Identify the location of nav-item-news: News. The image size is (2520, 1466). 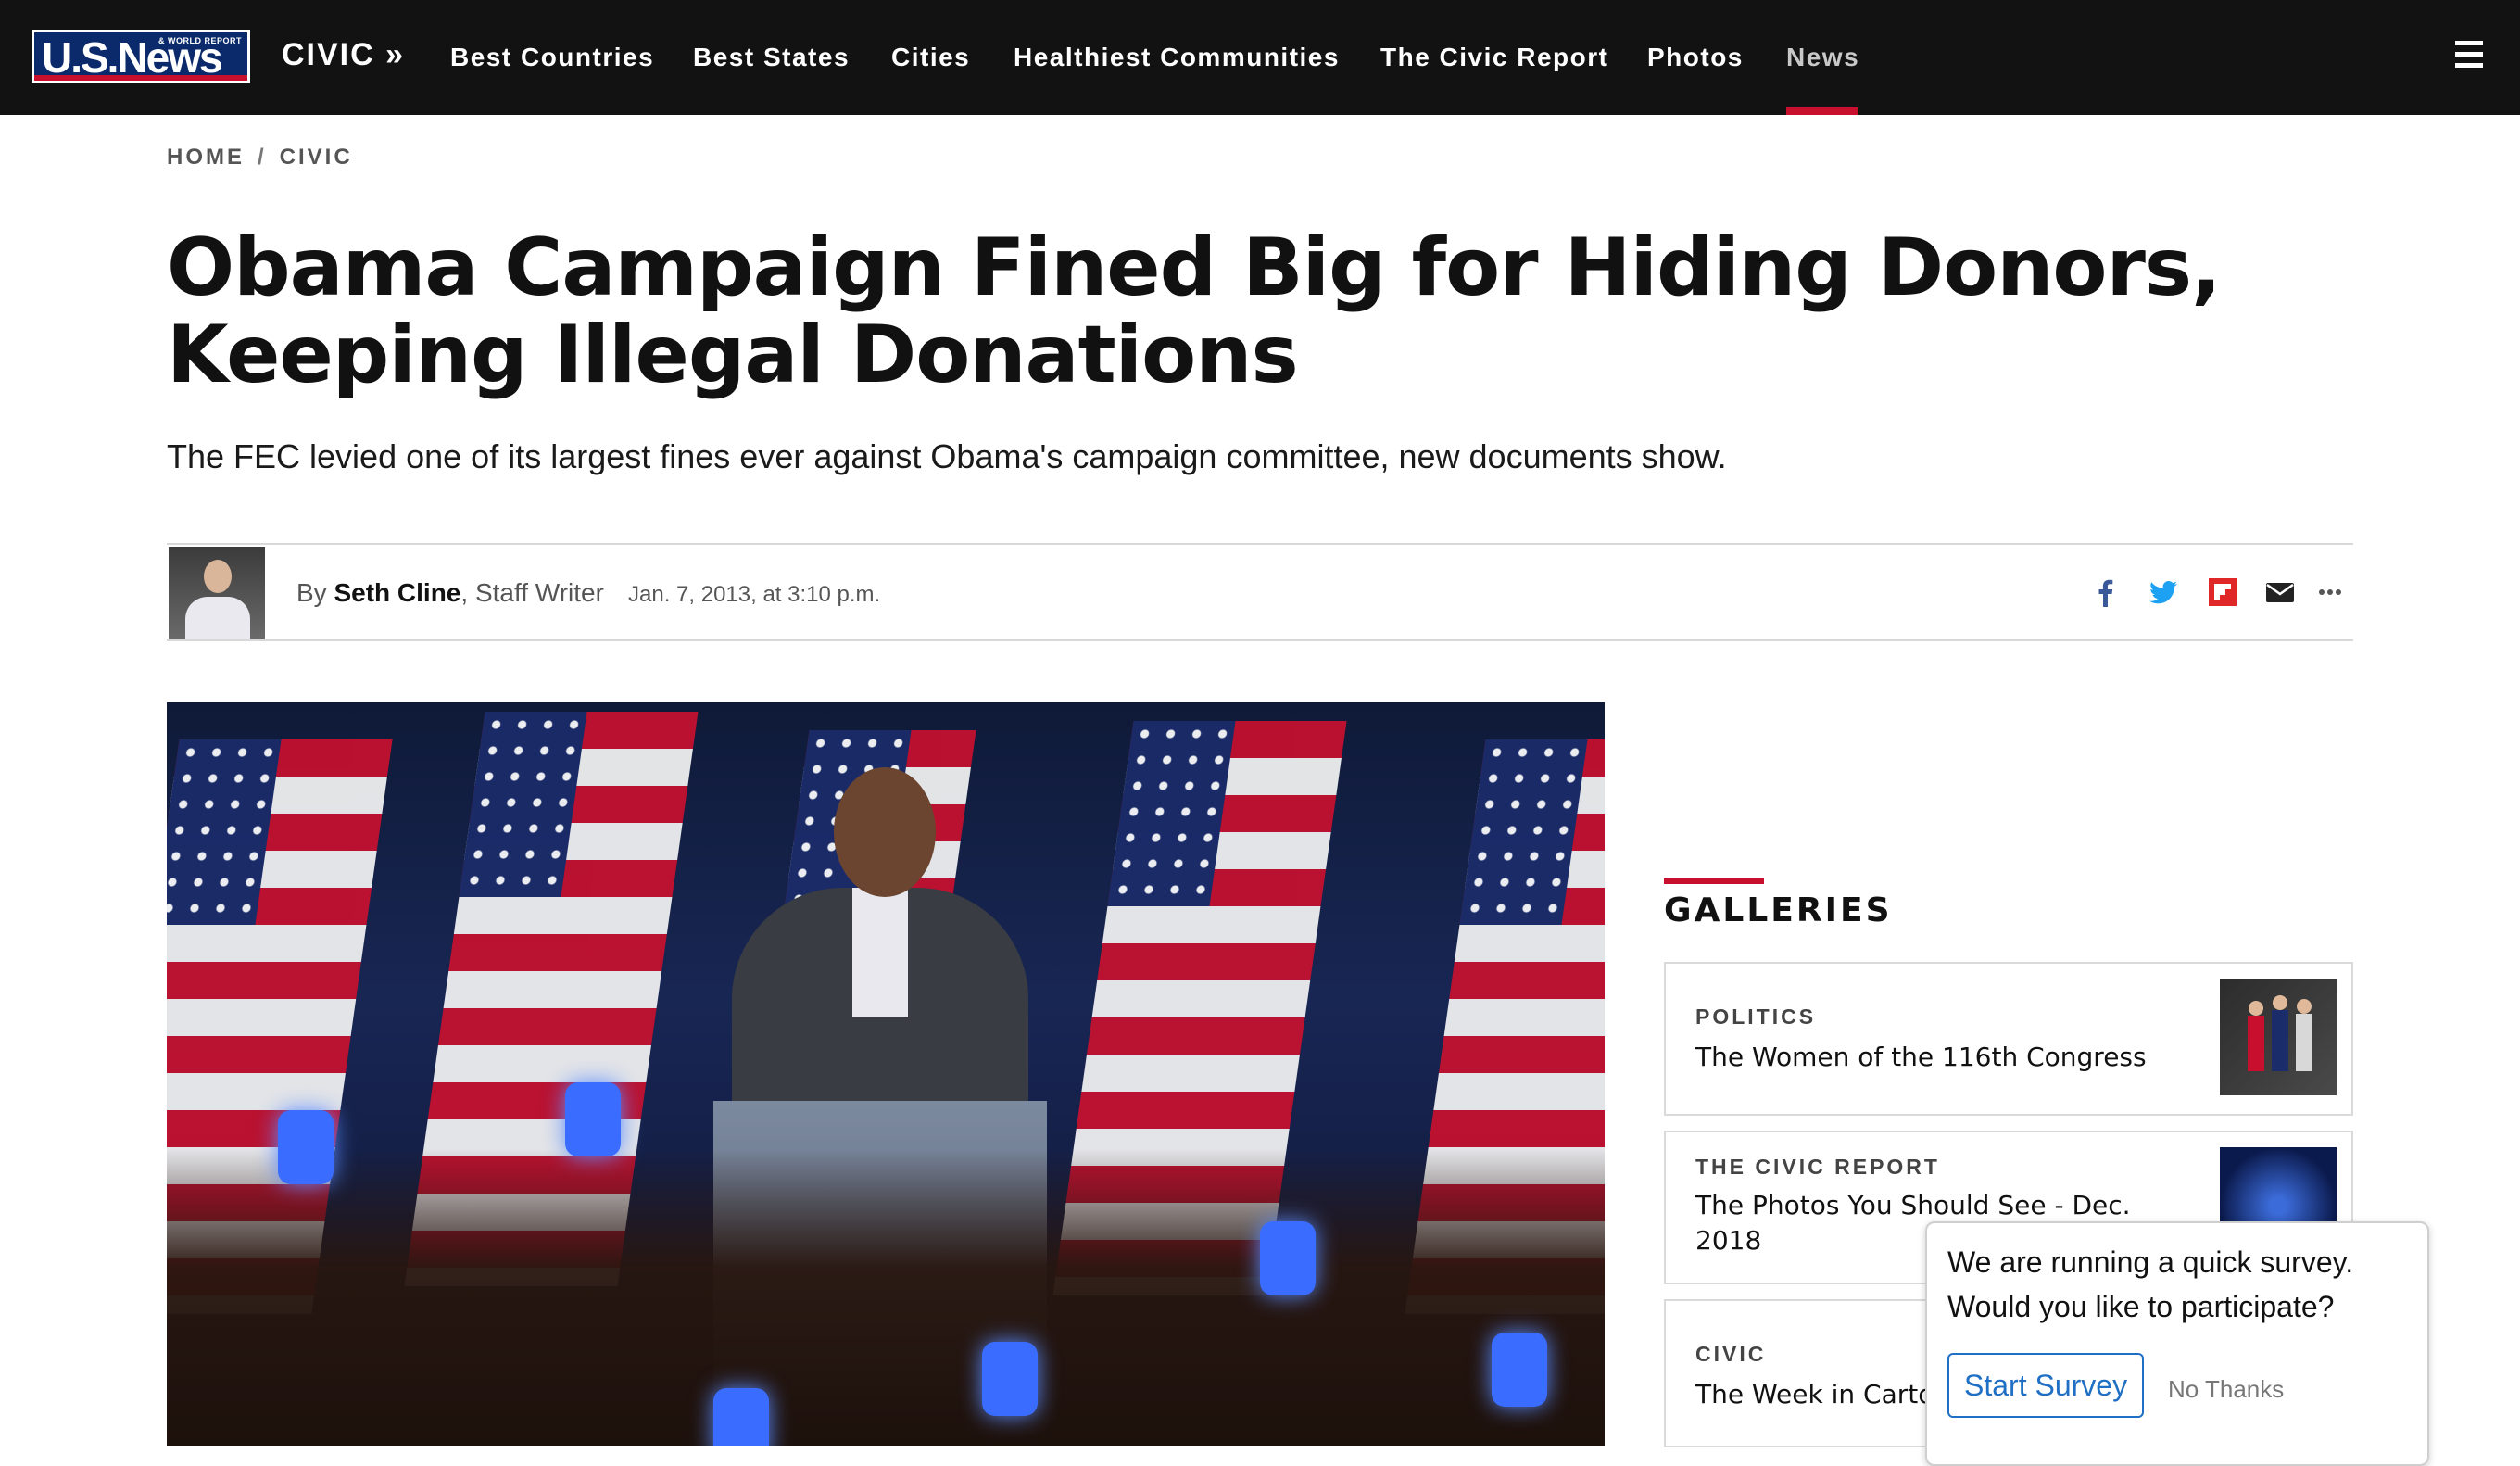
(1822, 57).